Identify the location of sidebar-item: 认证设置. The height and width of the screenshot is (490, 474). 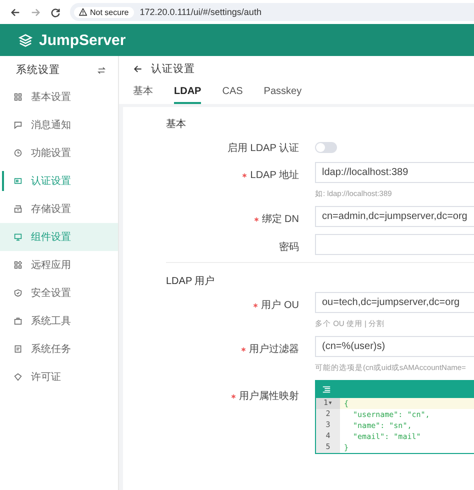
(59, 181).